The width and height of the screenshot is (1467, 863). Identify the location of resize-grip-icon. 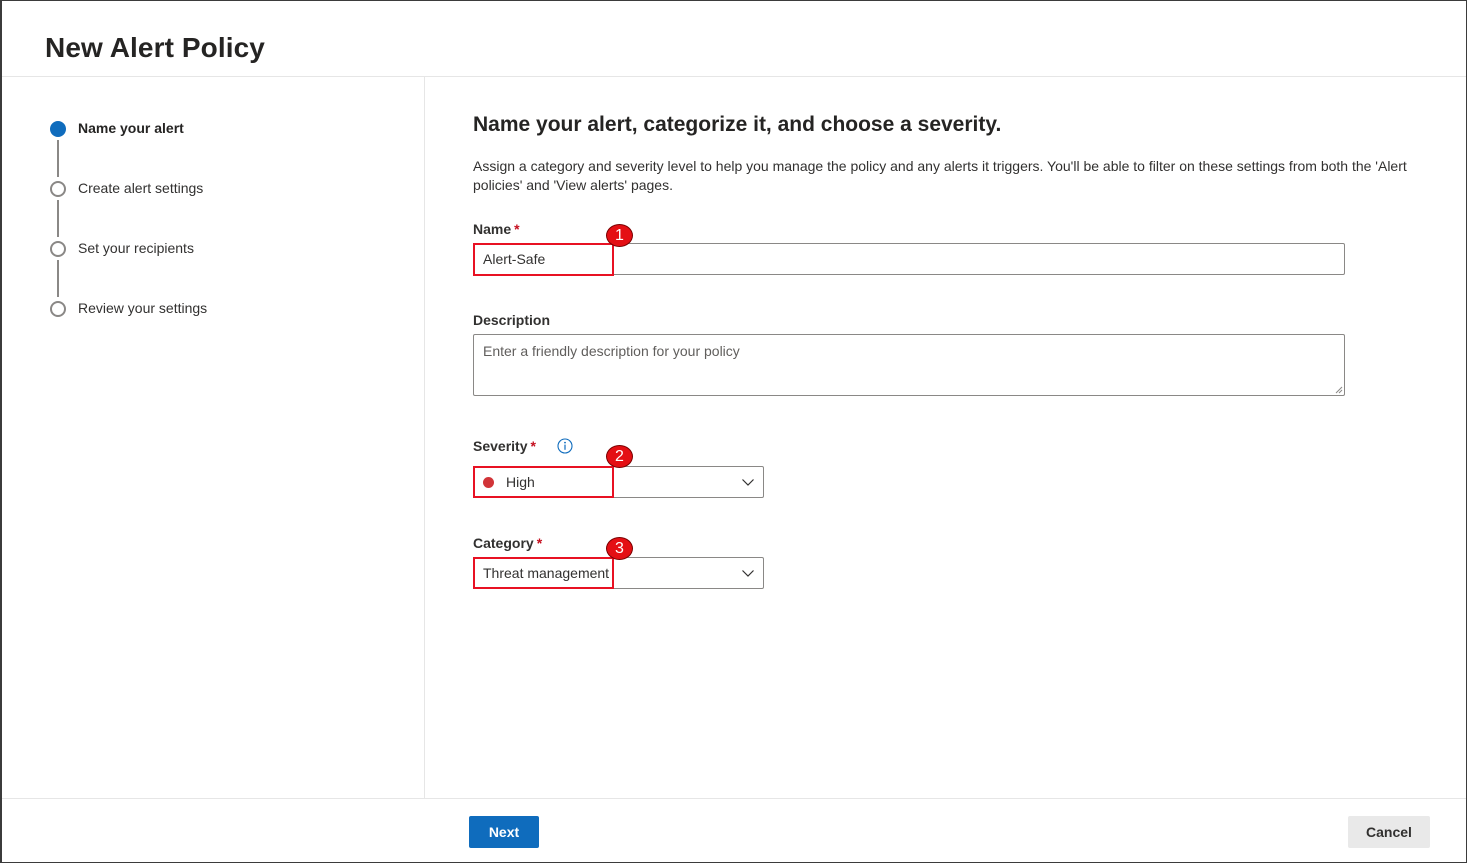
(1339, 390).